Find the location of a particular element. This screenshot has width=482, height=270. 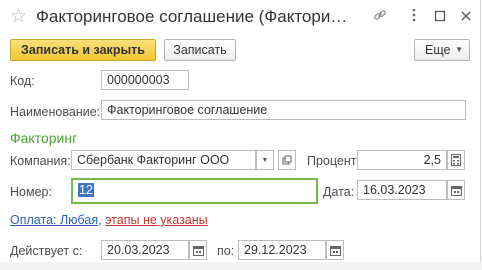

save-and-close-button: Записать и закрыть is located at coordinates (83, 50).